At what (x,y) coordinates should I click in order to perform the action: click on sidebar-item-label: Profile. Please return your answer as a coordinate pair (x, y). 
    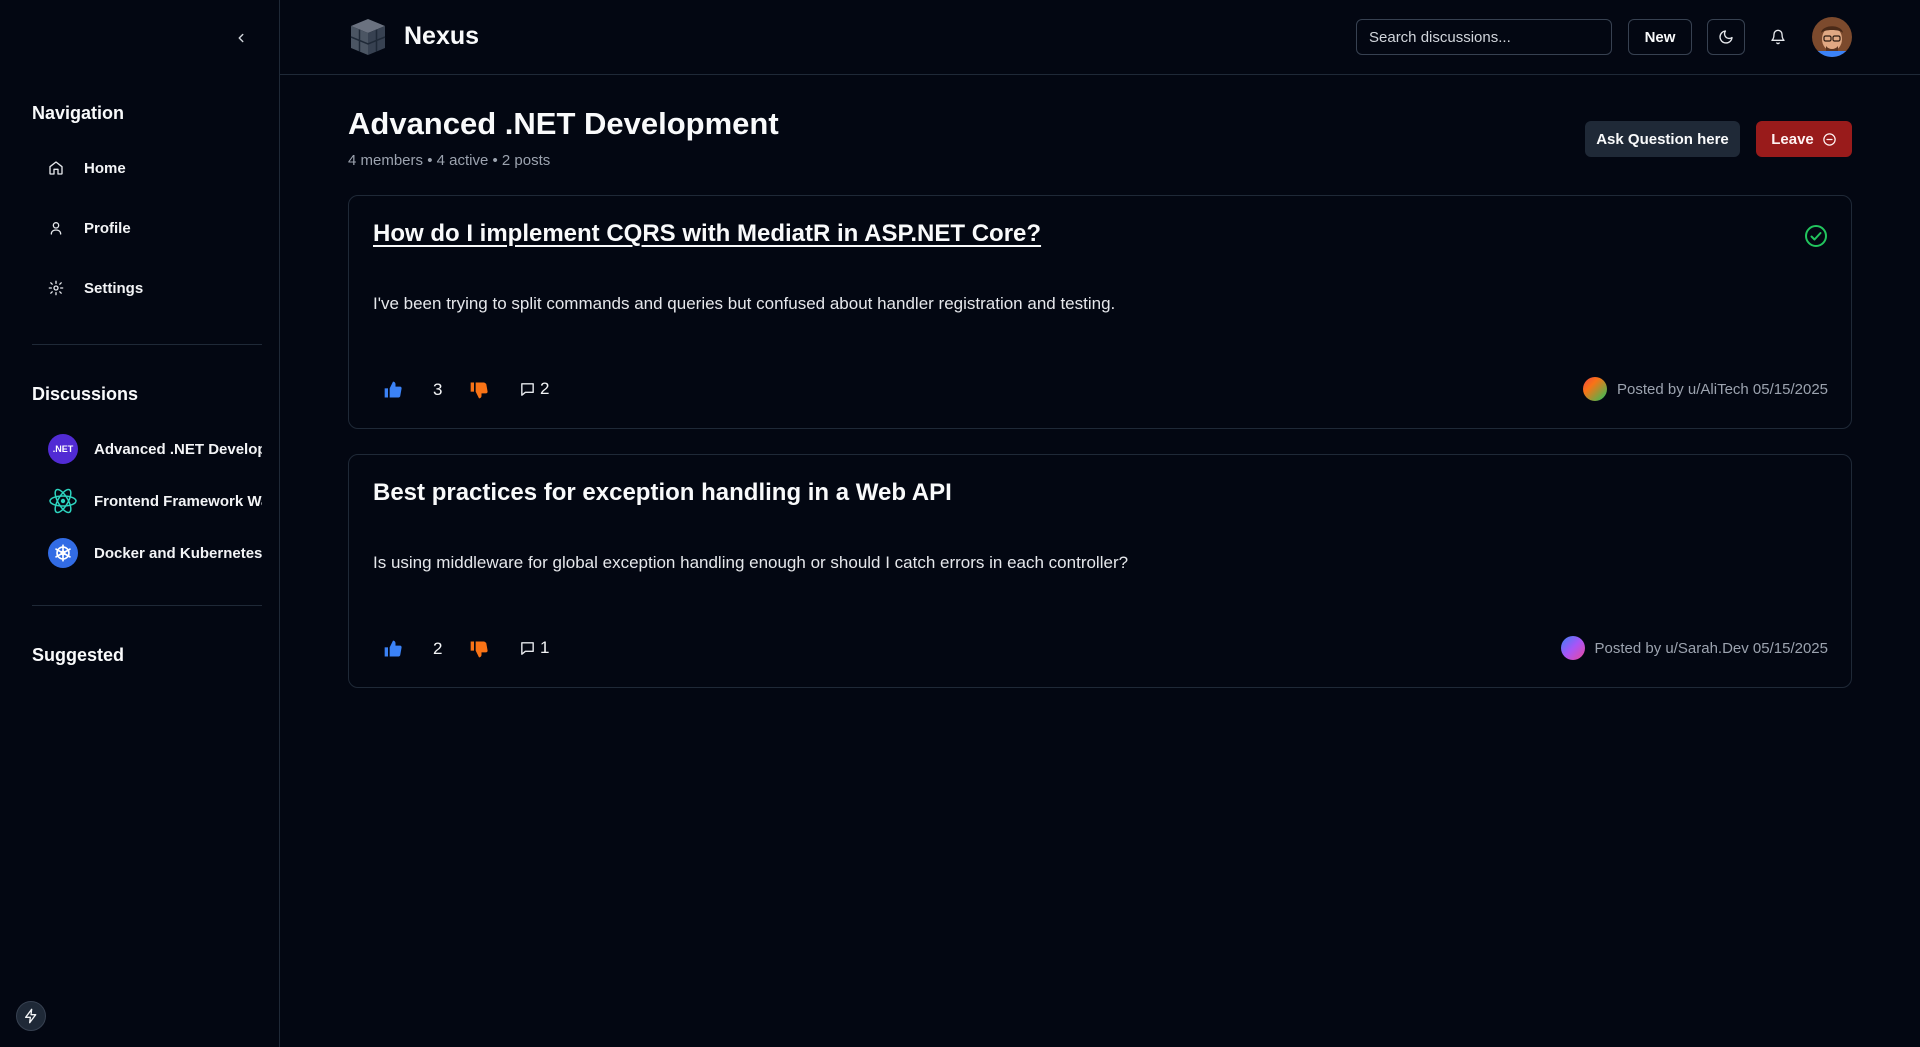
    Looking at the image, I should click on (107, 228).